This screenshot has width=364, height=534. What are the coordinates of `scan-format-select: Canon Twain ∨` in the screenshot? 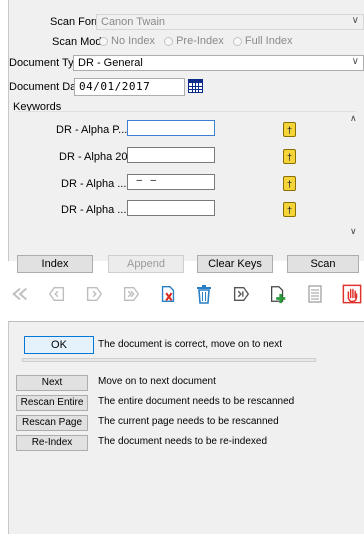 It's located at (230, 22).